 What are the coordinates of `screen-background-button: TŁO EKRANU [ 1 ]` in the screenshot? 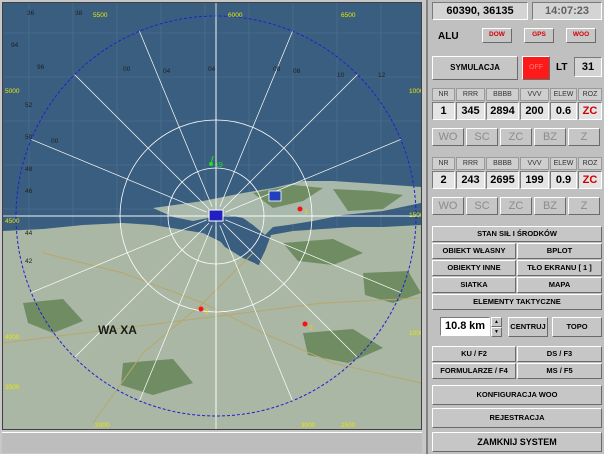 It's located at (559, 268).